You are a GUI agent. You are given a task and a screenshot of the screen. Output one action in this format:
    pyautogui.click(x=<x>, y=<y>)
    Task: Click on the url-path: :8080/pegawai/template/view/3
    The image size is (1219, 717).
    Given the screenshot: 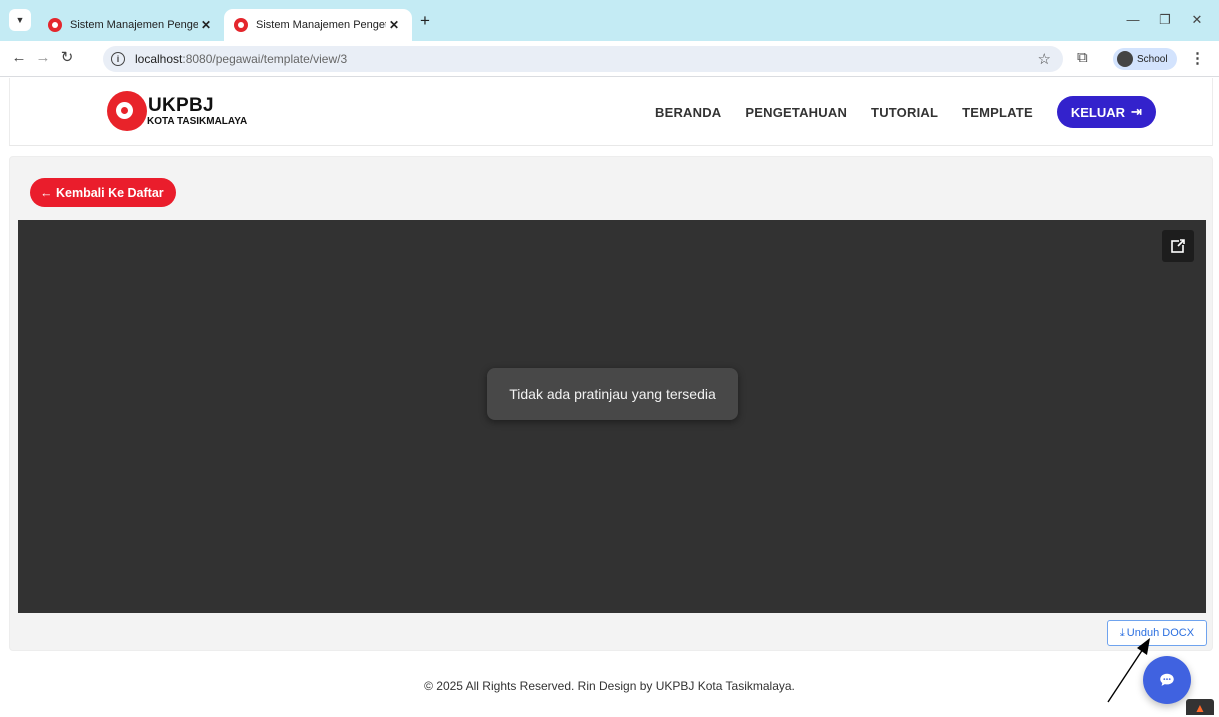 What is the action you would take?
    pyautogui.click(x=265, y=59)
    